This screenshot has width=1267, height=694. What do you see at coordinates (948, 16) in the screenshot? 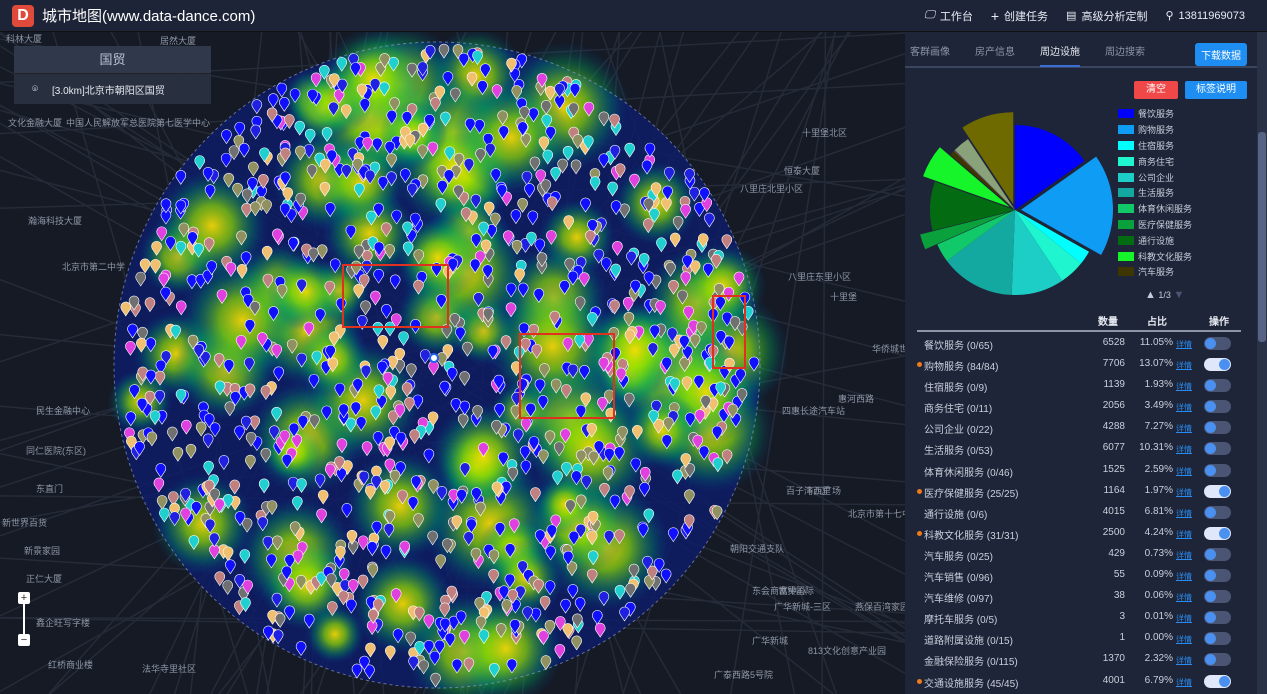
I see `nav-workbench: 🖵 工作台` at bounding box center [948, 16].